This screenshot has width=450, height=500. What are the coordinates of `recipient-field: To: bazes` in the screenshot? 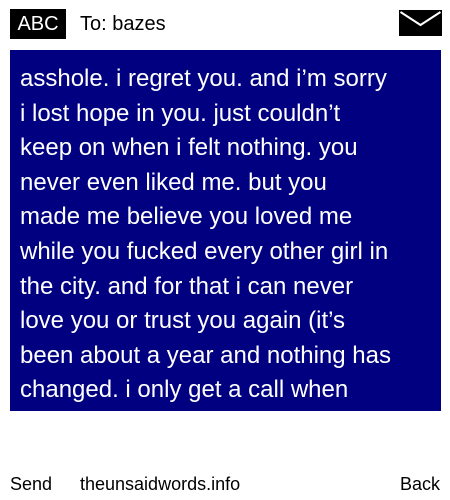 It's located at (123, 24).